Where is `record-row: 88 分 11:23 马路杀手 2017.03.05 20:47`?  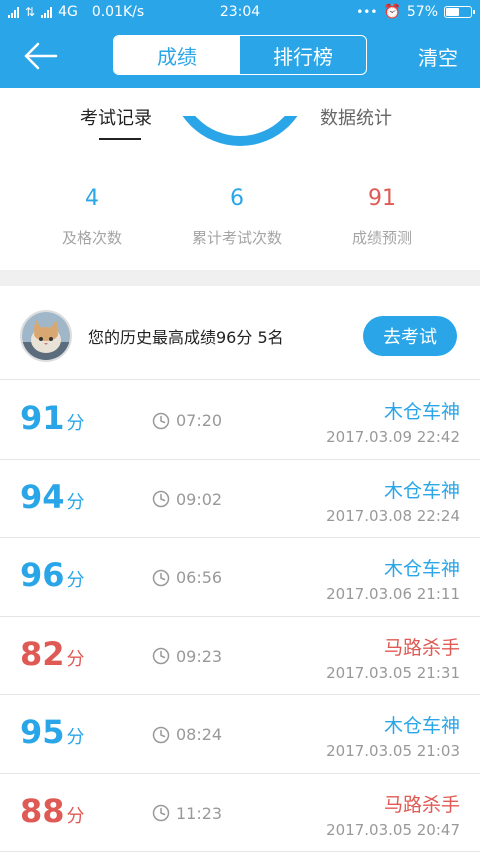 record-row: 88 分 11:23 马路杀手 2017.03.05 20:47 is located at coordinates (240, 812).